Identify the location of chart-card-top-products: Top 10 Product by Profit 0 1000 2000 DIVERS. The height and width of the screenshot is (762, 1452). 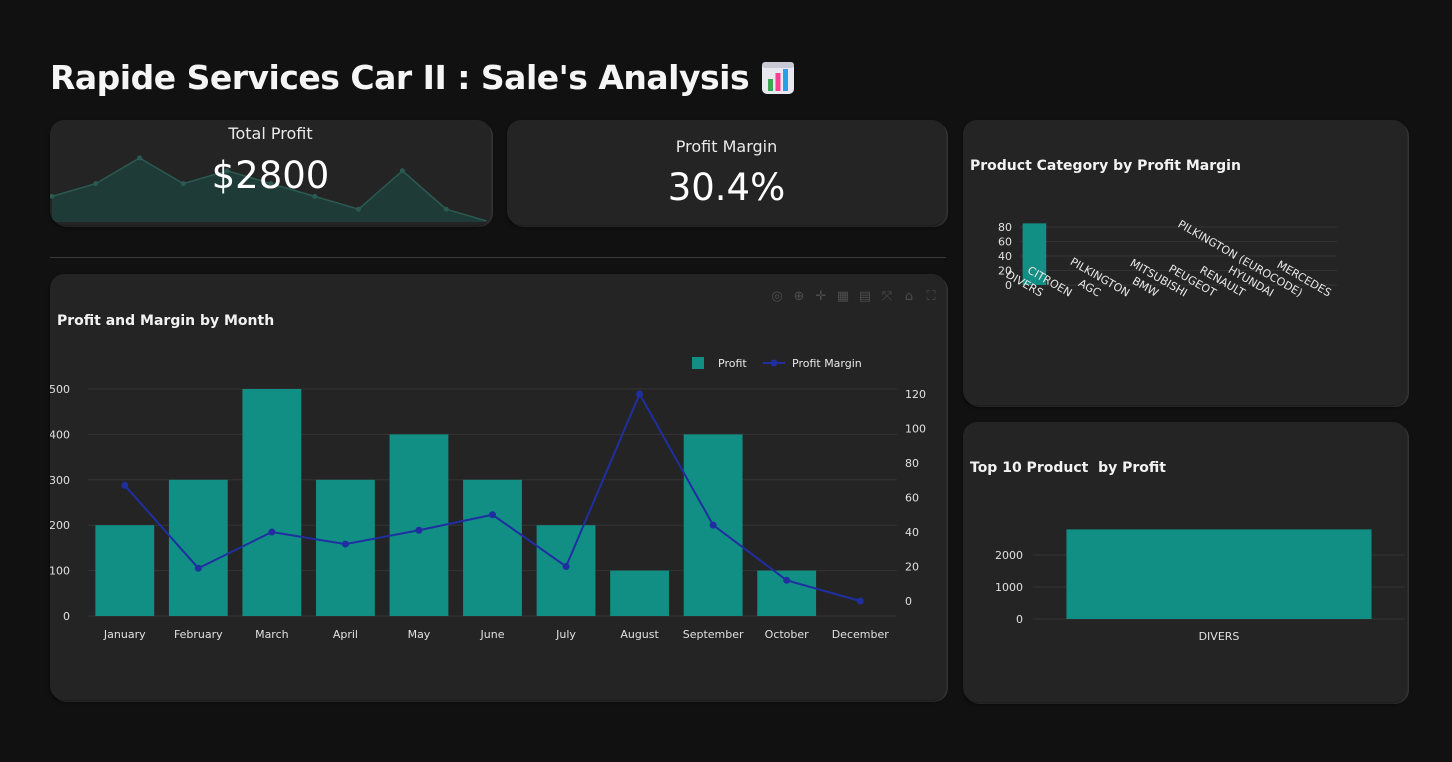
(1185, 562).